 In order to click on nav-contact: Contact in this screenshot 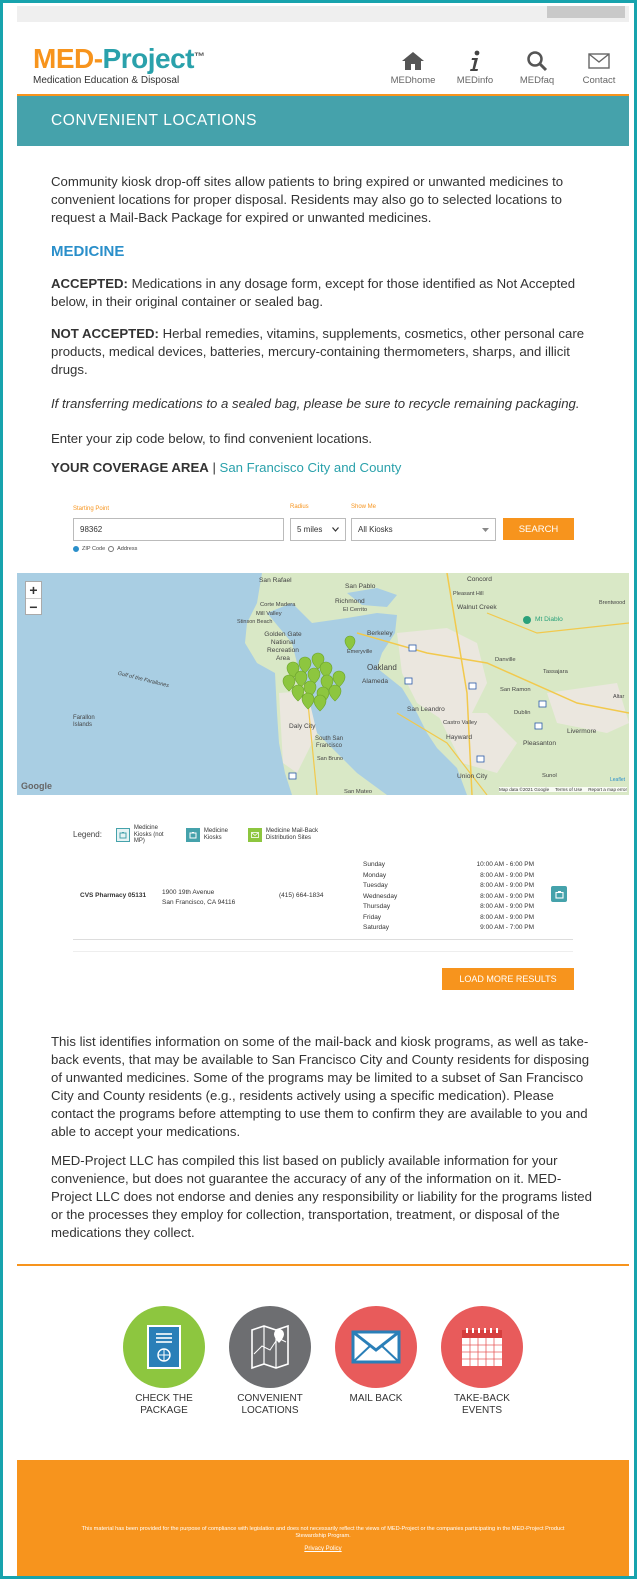, I will do `click(599, 67)`.